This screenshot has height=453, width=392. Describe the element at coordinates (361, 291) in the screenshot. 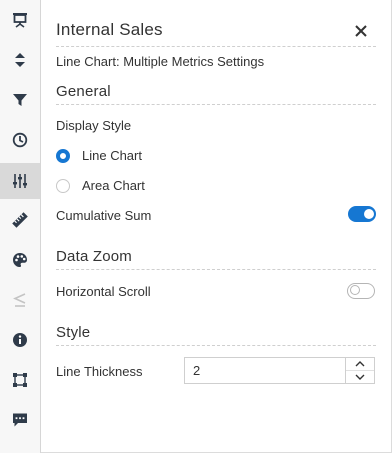

I see `horizontal-scroll-toggle` at that location.